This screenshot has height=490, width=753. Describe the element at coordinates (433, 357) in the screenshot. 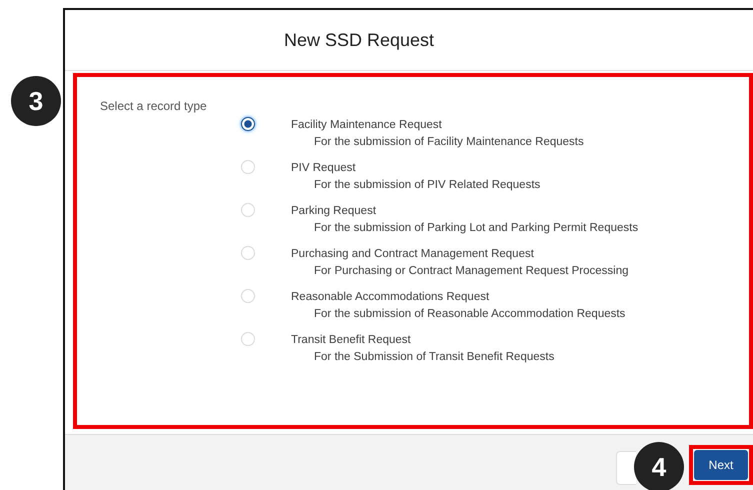

I see `option-description: For the Submission of Transit Benefit Requests` at that location.